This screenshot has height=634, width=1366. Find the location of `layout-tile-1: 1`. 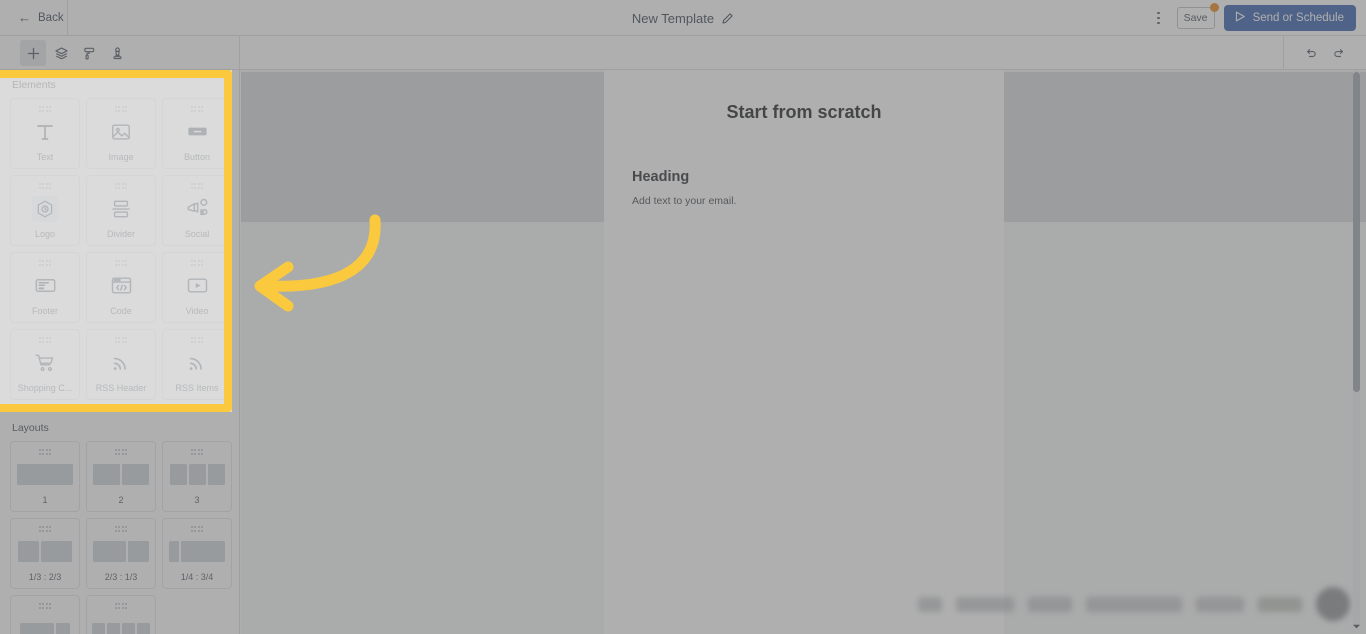

layout-tile-1: 1 is located at coordinates (45, 476).